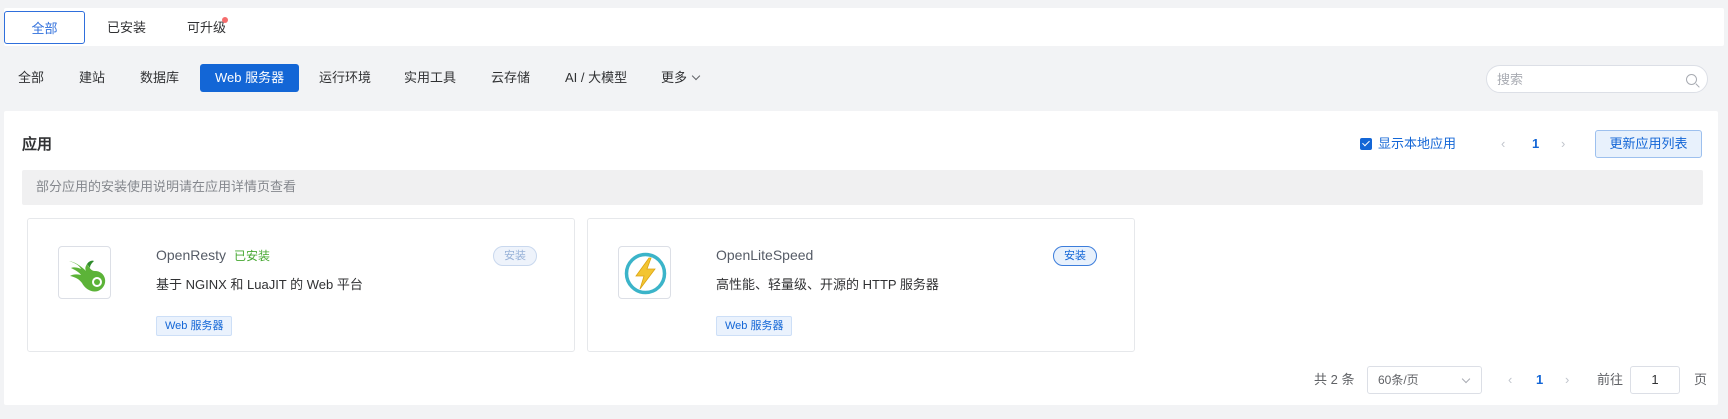  I want to click on tab-upgradable-label: 可升级, so click(206, 27).